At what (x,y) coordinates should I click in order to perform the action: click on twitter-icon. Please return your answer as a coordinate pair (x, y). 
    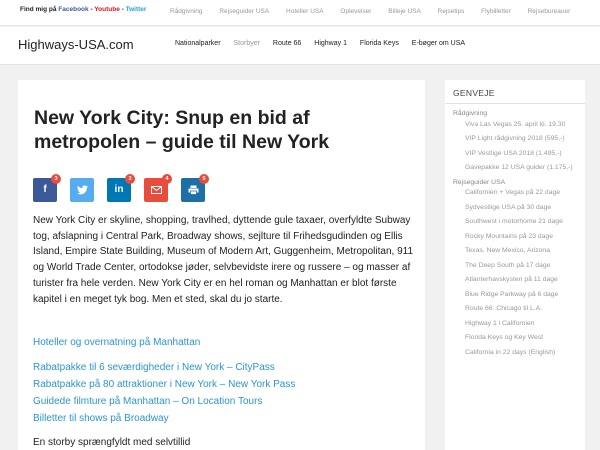
    Looking at the image, I should click on (82, 190).